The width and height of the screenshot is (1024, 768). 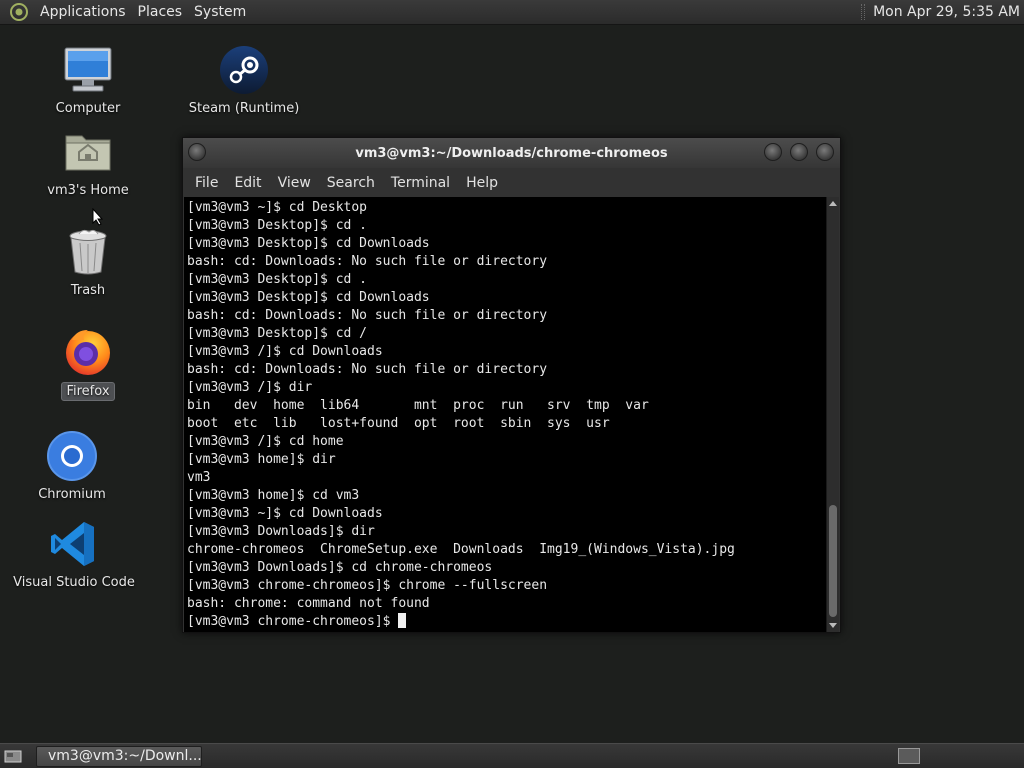 I want to click on show-desktop-icon, so click(x=13, y=756).